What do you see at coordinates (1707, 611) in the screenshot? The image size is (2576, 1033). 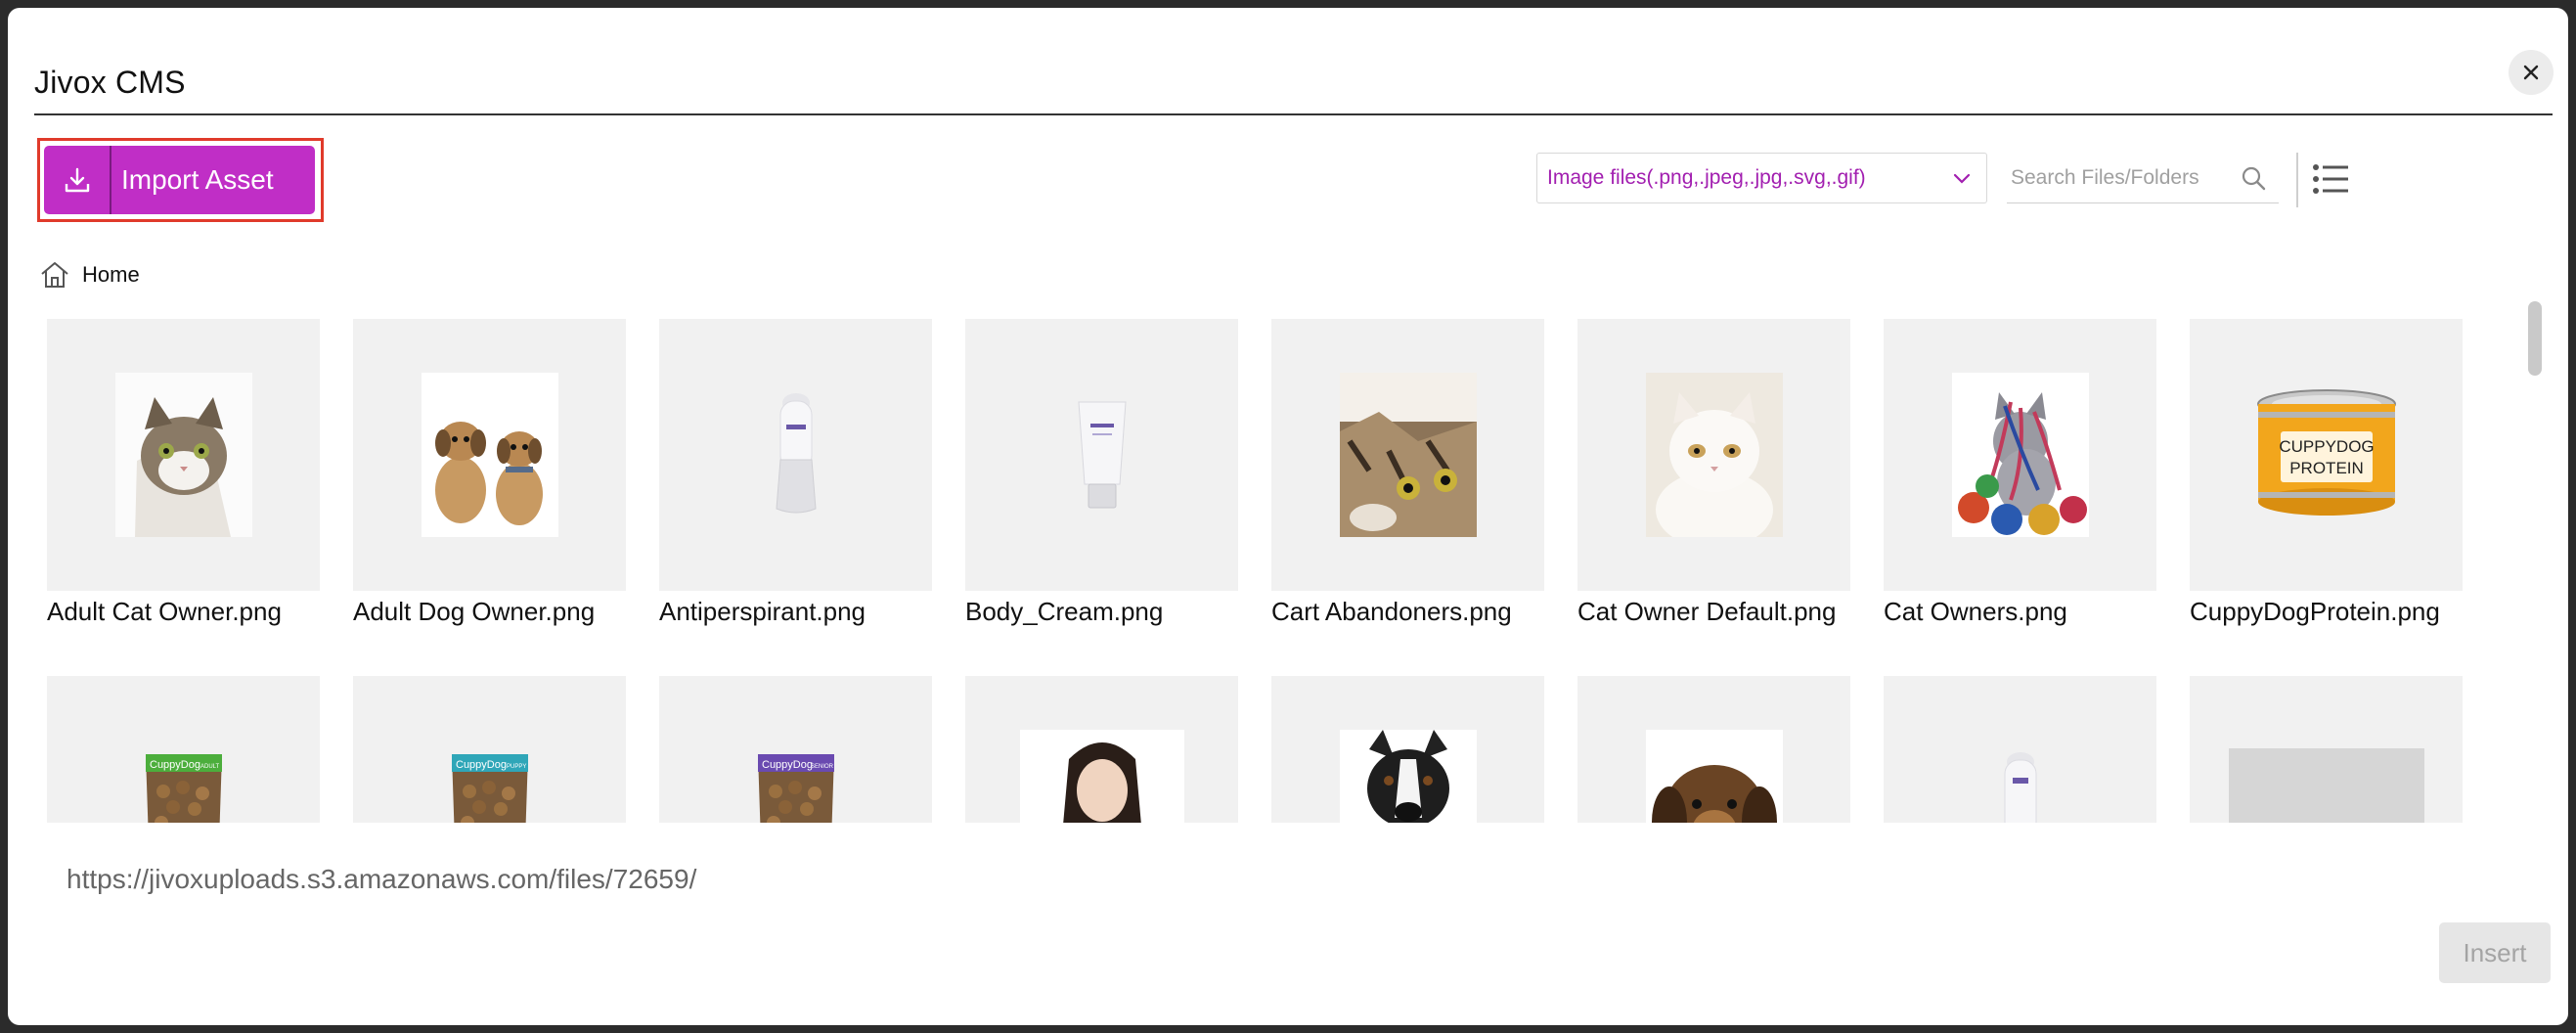 I see `asset-name: Cat Owner Default.png` at bounding box center [1707, 611].